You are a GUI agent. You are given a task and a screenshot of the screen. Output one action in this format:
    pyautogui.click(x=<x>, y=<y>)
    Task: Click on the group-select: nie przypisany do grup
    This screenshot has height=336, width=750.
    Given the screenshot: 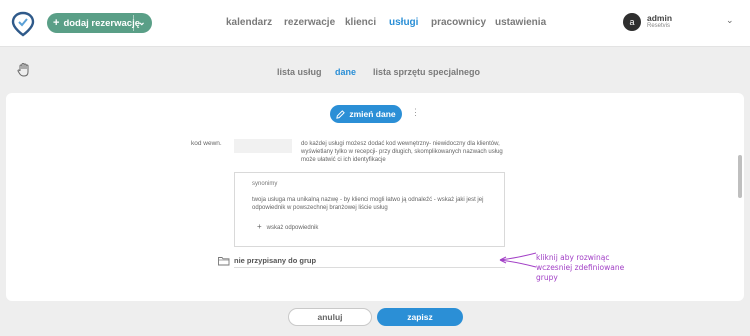 What is the action you would take?
    pyautogui.click(x=369, y=262)
    